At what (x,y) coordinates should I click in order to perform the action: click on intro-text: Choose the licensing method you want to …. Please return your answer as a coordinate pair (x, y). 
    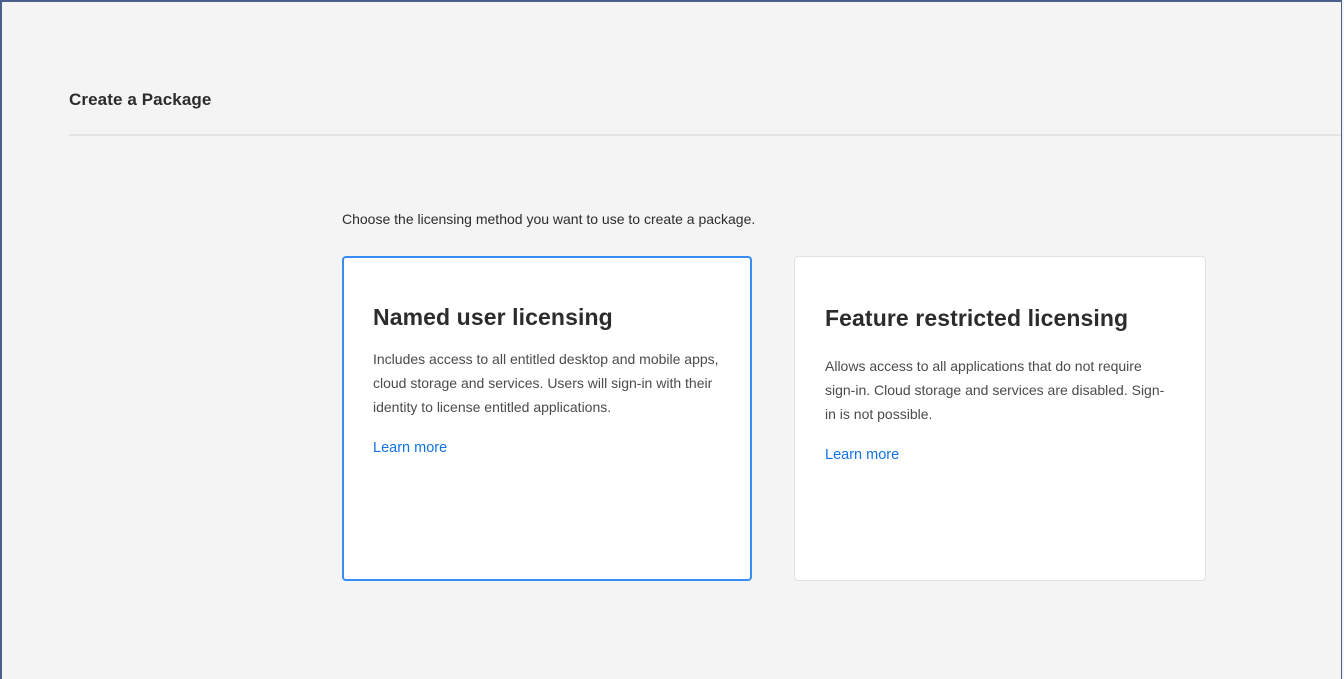
    Looking at the image, I should click on (549, 219).